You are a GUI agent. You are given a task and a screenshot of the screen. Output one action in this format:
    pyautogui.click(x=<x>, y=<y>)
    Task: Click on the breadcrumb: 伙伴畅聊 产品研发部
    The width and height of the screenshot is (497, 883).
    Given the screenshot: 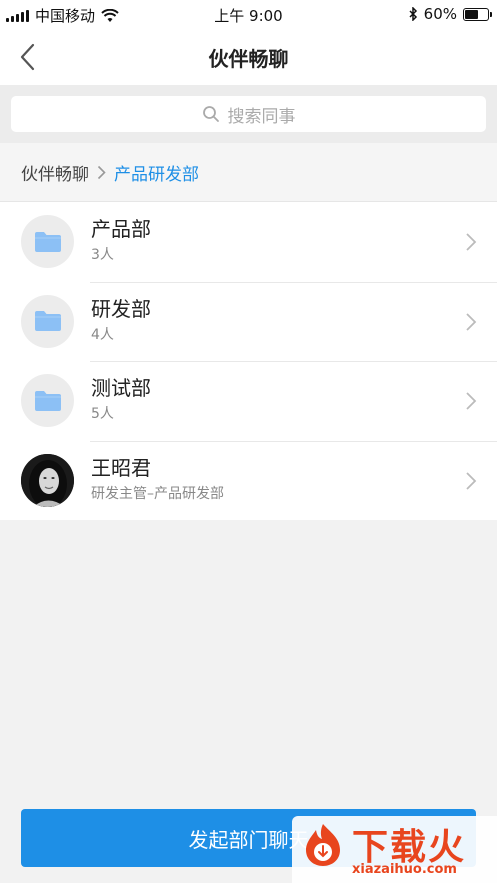 What is the action you would take?
    pyautogui.click(x=248, y=172)
    